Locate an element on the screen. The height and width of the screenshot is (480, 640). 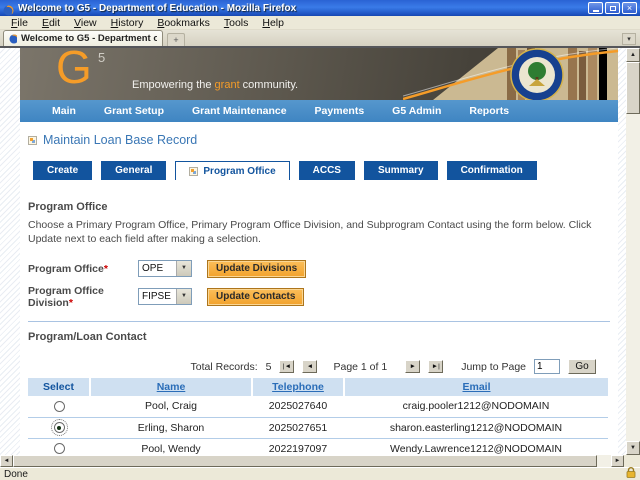
tab-program-office: Program Office is located at coordinates (232, 170).